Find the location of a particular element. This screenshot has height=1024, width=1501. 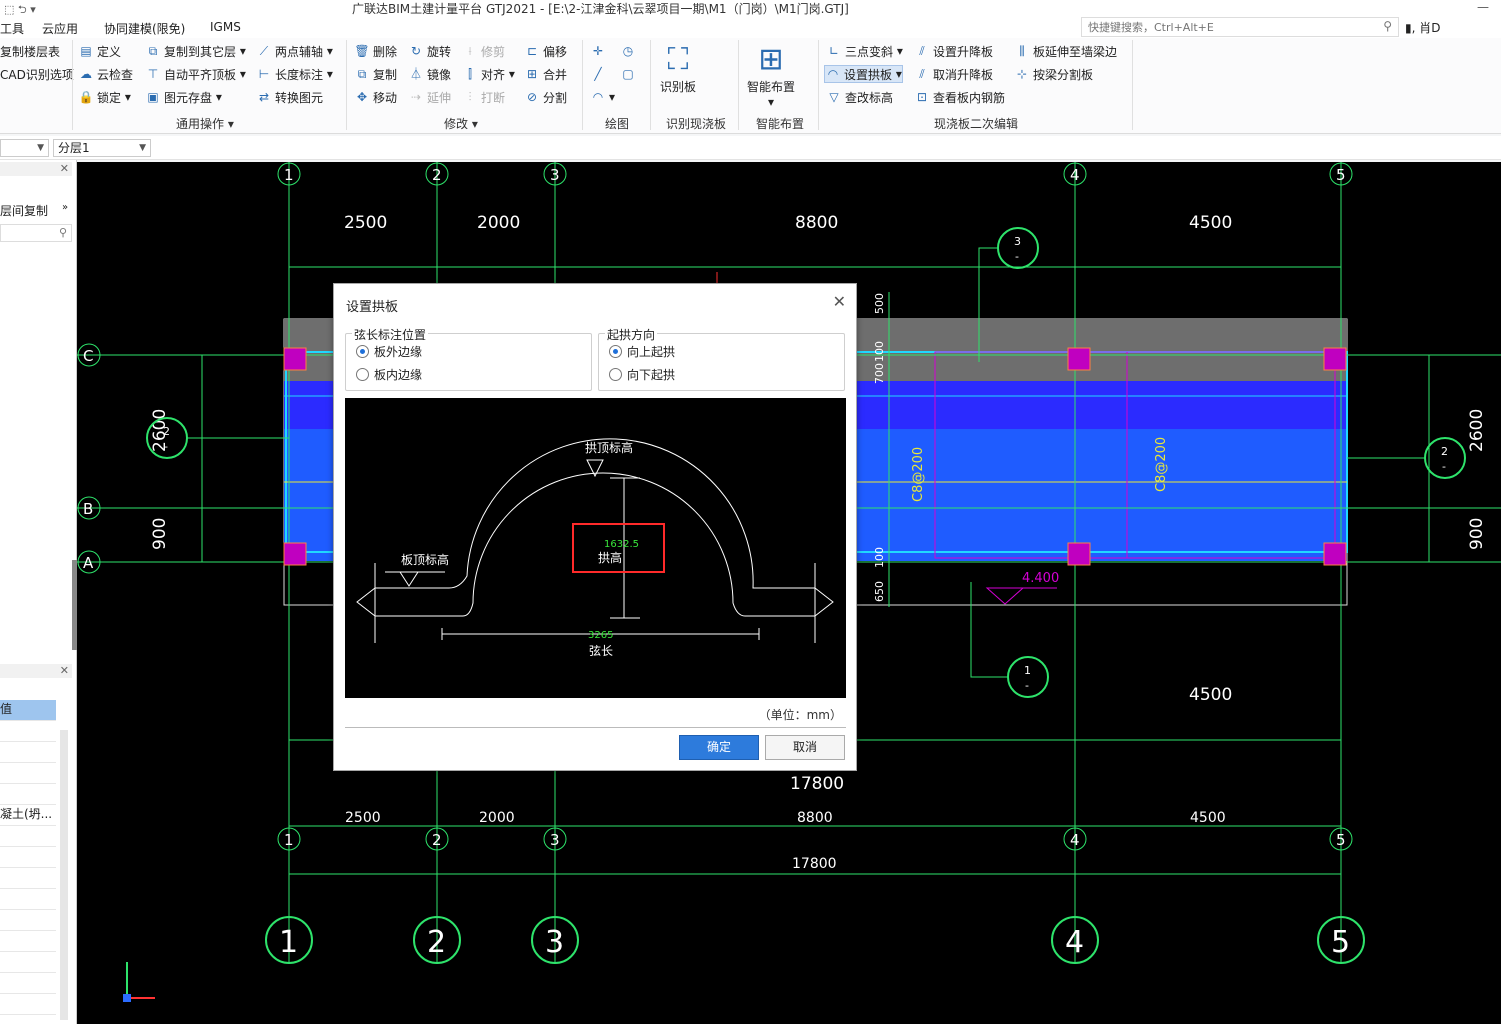

trim-button: ⟊ 修剪 is located at coordinates (483, 51).